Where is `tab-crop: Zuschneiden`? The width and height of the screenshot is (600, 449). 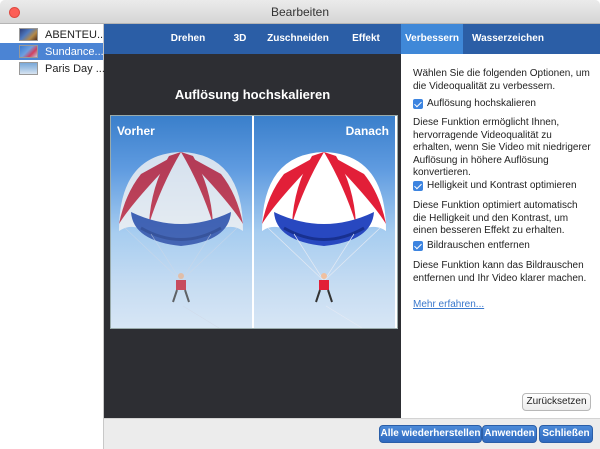 tab-crop: Zuschneiden is located at coordinates (298, 39).